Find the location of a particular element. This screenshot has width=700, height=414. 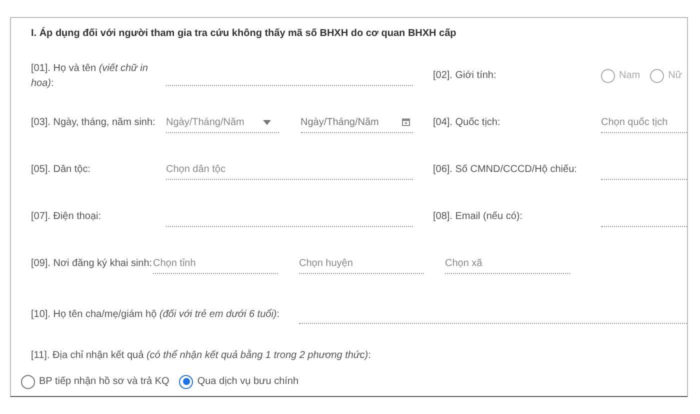

field-label: [08]. Email (nếu có): is located at coordinates (478, 217).